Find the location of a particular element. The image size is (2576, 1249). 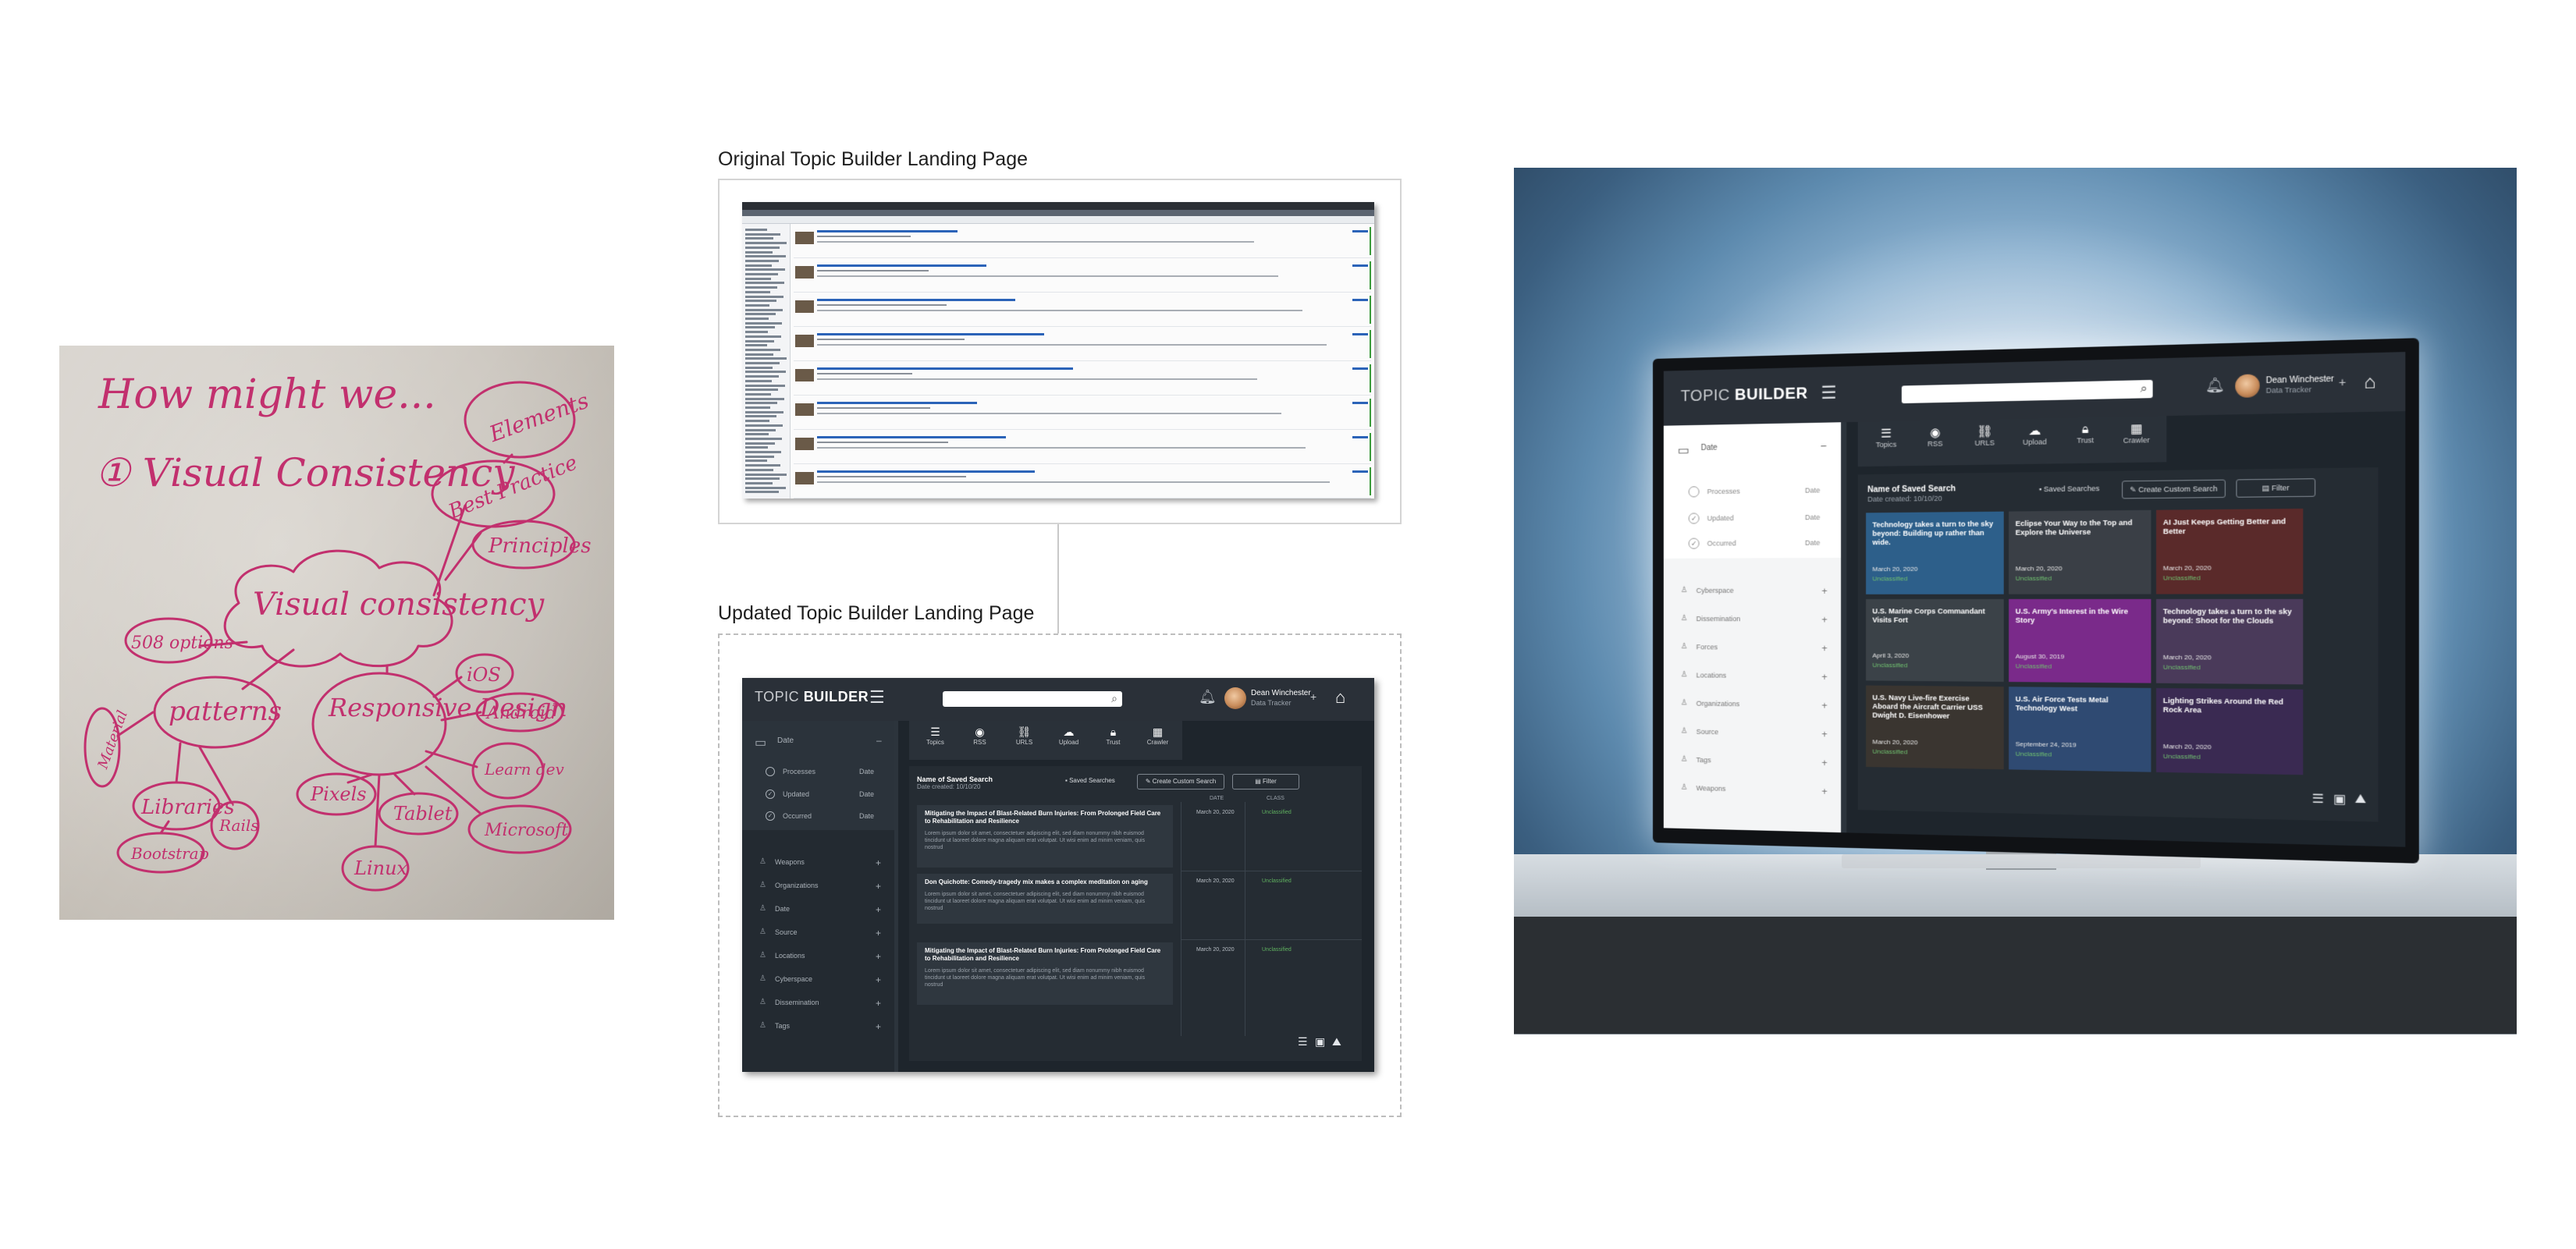

mon-search-input: ⌕ is located at coordinates (2027, 391).